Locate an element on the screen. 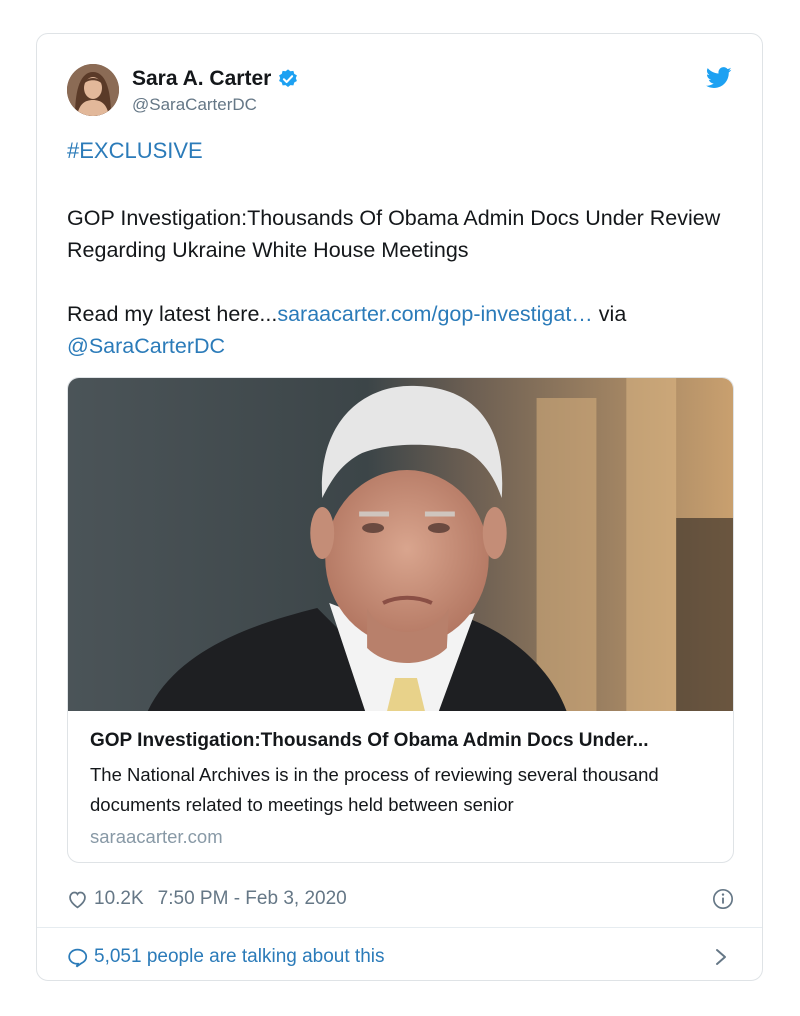  tweet-meta: 10.2K 7:50 PM - Feb 3, 2020 is located at coordinates (400, 899).